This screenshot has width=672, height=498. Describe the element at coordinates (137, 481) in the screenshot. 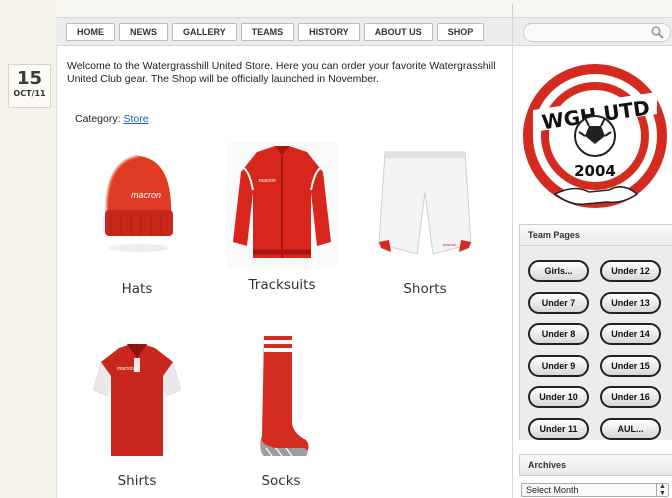

I see `product-name: Shirts` at that location.